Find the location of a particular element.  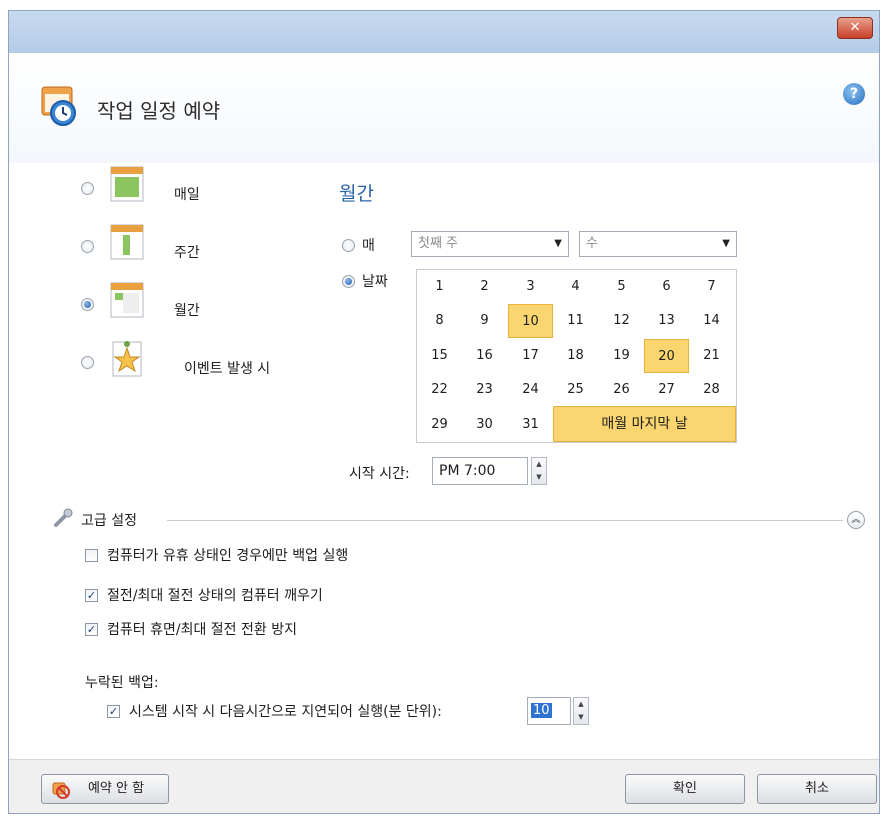

monthly-calendar-icon is located at coordinates (127, 300).